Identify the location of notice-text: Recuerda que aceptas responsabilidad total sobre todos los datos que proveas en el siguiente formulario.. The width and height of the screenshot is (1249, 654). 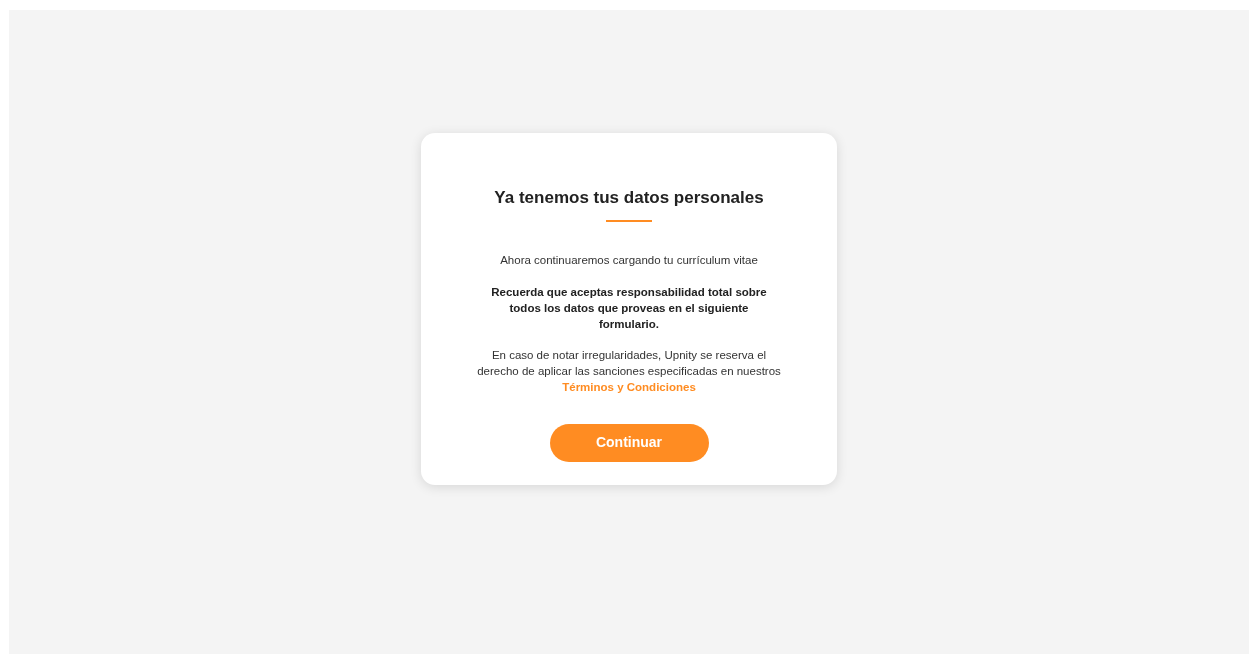
(629, 308).